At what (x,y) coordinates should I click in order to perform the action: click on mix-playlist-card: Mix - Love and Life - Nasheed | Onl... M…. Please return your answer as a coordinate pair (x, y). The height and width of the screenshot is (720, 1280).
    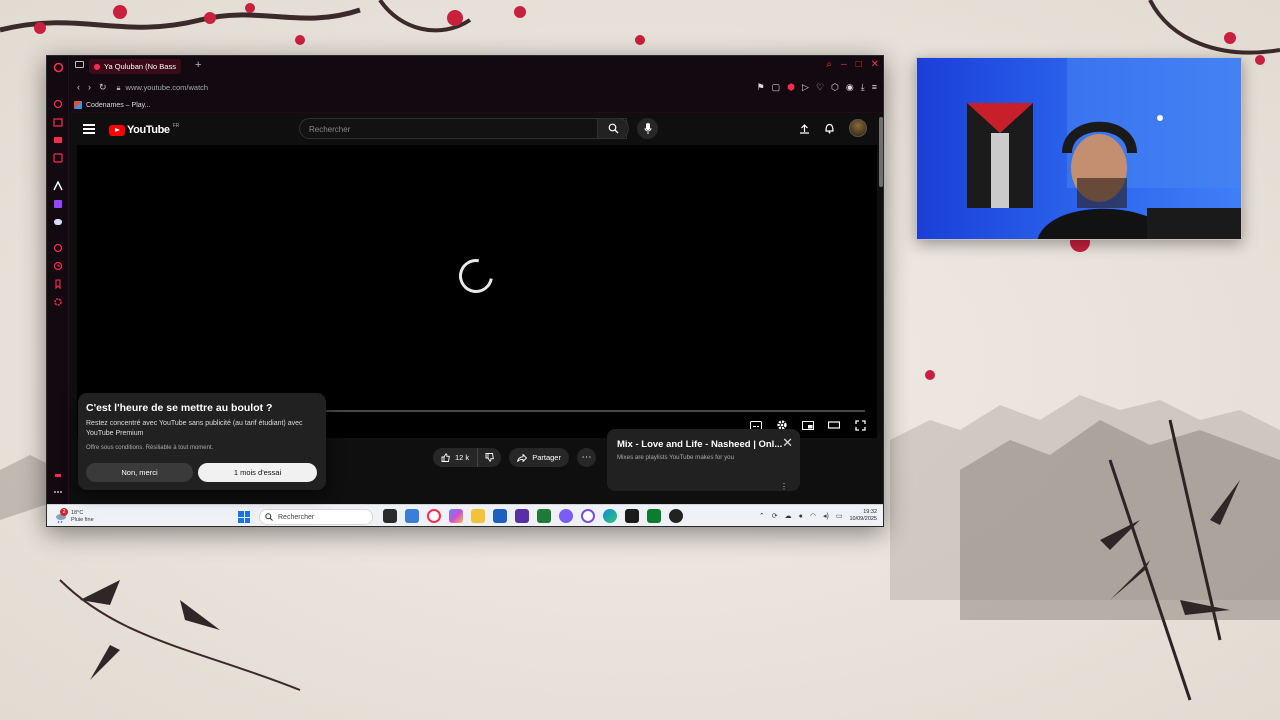
    Looking at the image, I should click on (703, 460).